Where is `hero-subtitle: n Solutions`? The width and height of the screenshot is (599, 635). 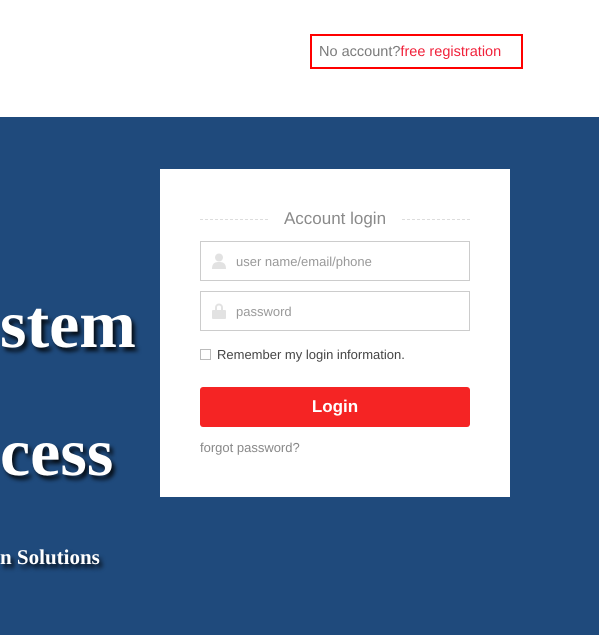 hero-subtitle: n Solutions is located at coordinates (50, 557).